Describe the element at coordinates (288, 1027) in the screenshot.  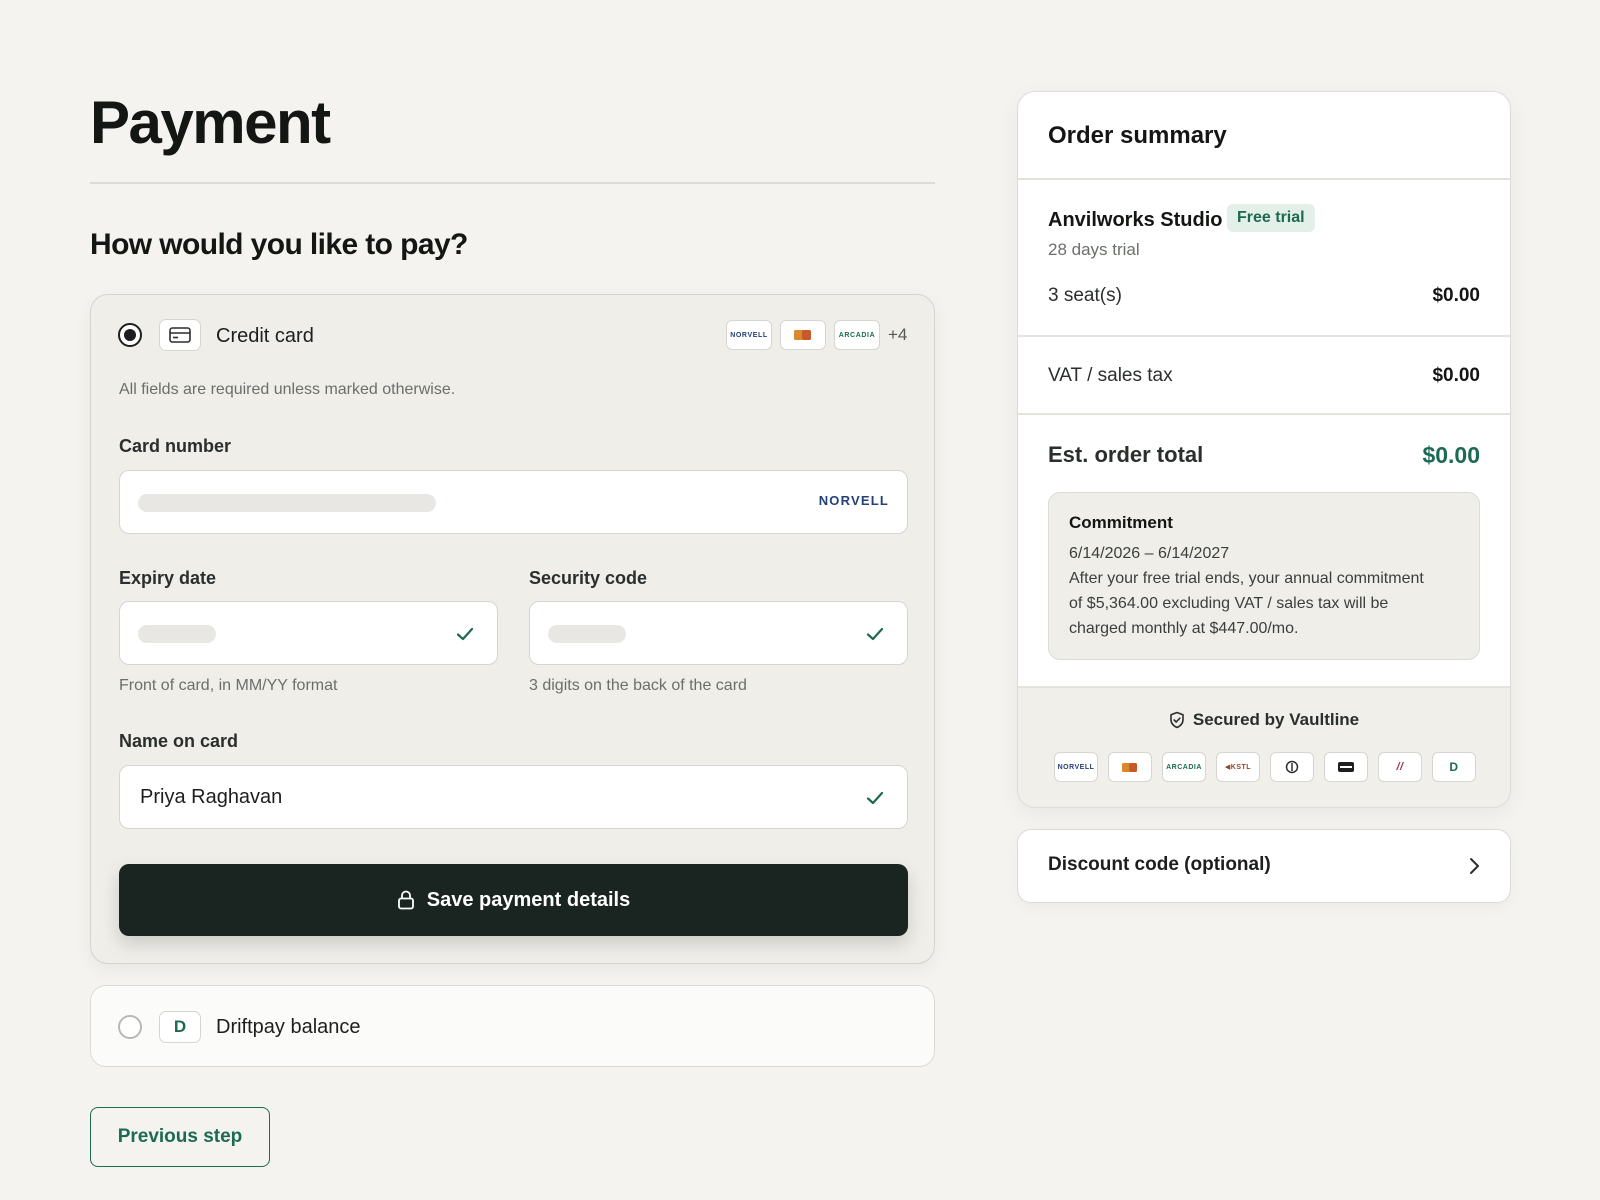
I see `driftpay-label: Driftpay balance` at that location.